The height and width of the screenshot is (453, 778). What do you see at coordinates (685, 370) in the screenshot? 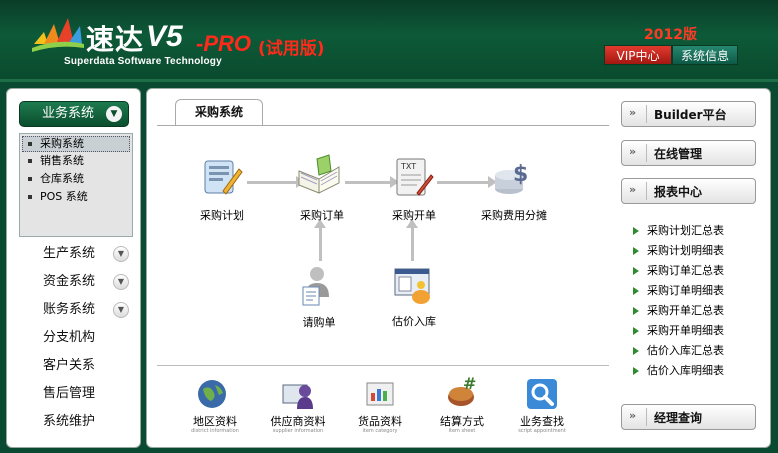
I see `report-link-label: 估价入库明细表` at bounding box center [685, 370].